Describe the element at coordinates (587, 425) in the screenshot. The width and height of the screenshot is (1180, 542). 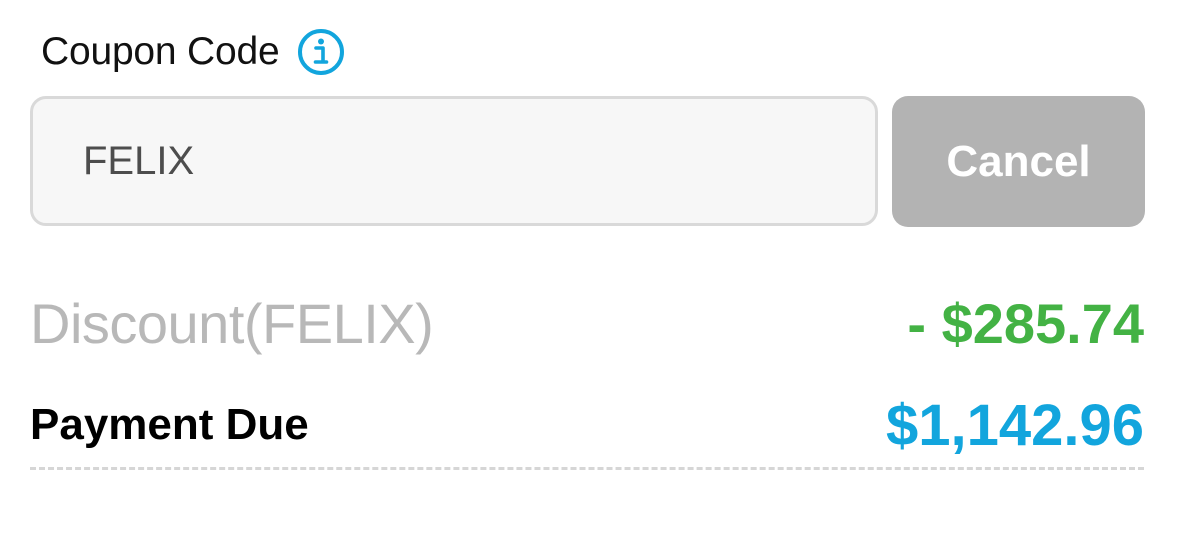
I see `payment-due-row: Payment Due $1,142.96` at that location.